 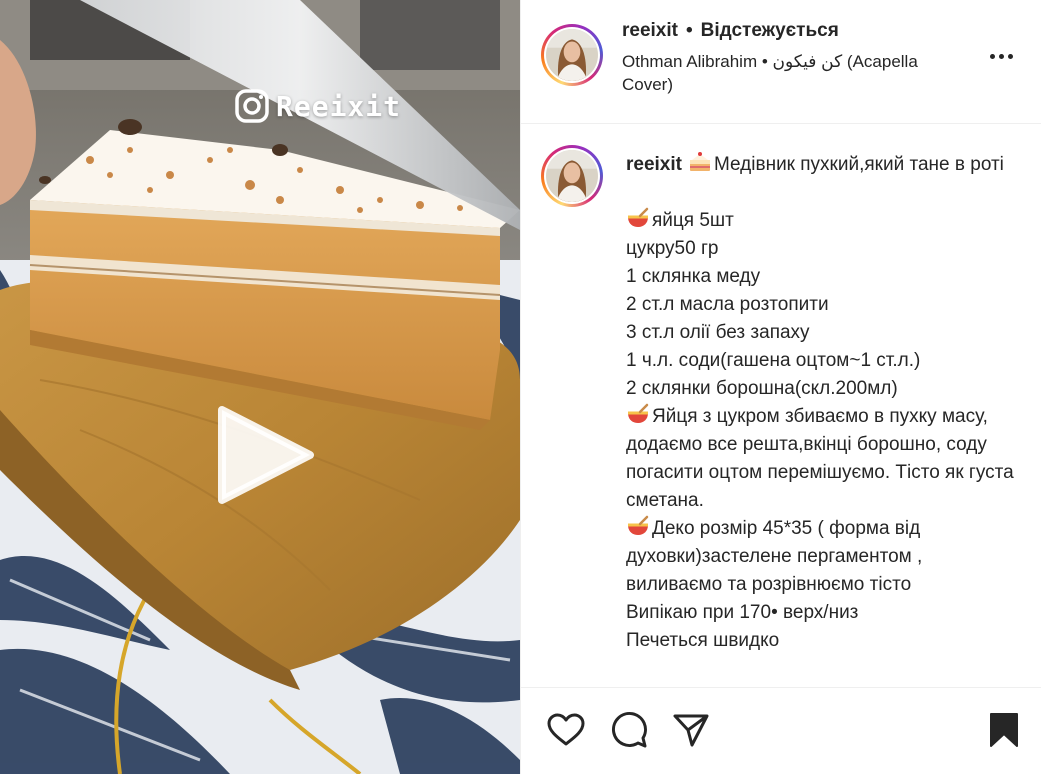 I want to click on caption-line-text: Медівник пухкий,який тане в роті, so click(x=858, y=164).